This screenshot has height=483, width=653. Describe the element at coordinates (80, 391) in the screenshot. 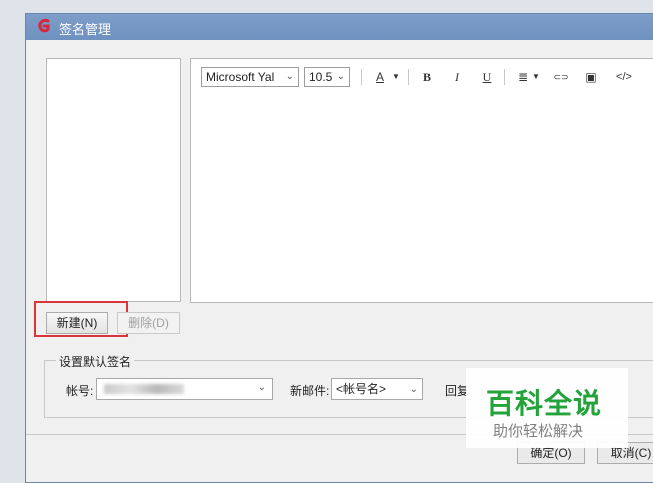

I see `account-label: 帐号:` at that location.